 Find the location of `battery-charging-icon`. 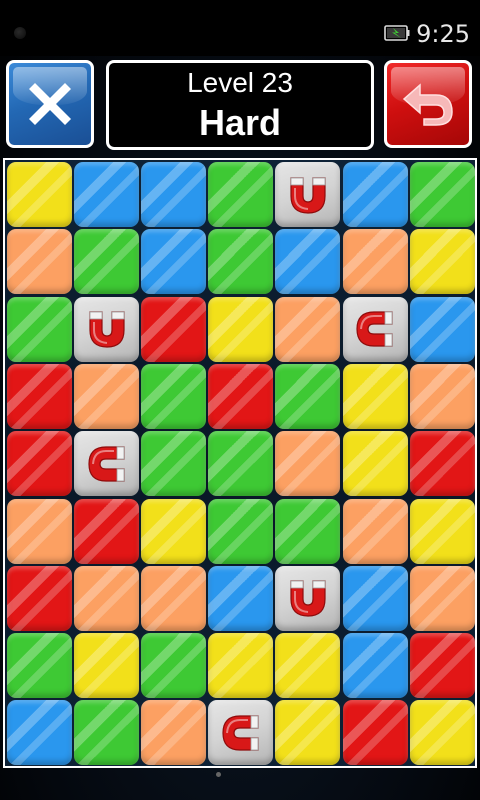

battery-charging-icon is located at coordinates (397, 33).